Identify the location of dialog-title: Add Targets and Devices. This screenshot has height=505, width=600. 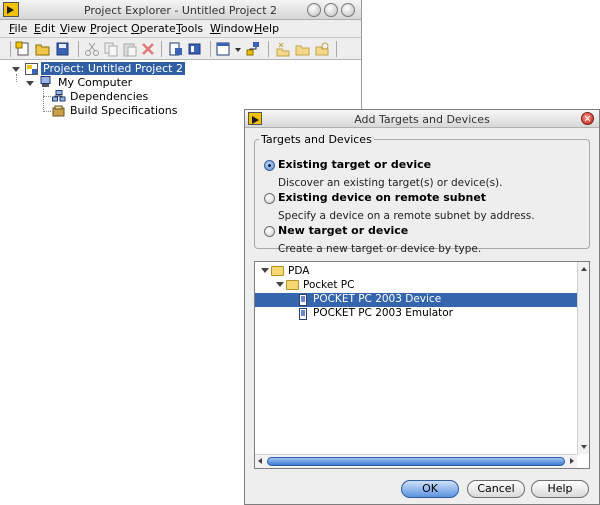
(422, 119).